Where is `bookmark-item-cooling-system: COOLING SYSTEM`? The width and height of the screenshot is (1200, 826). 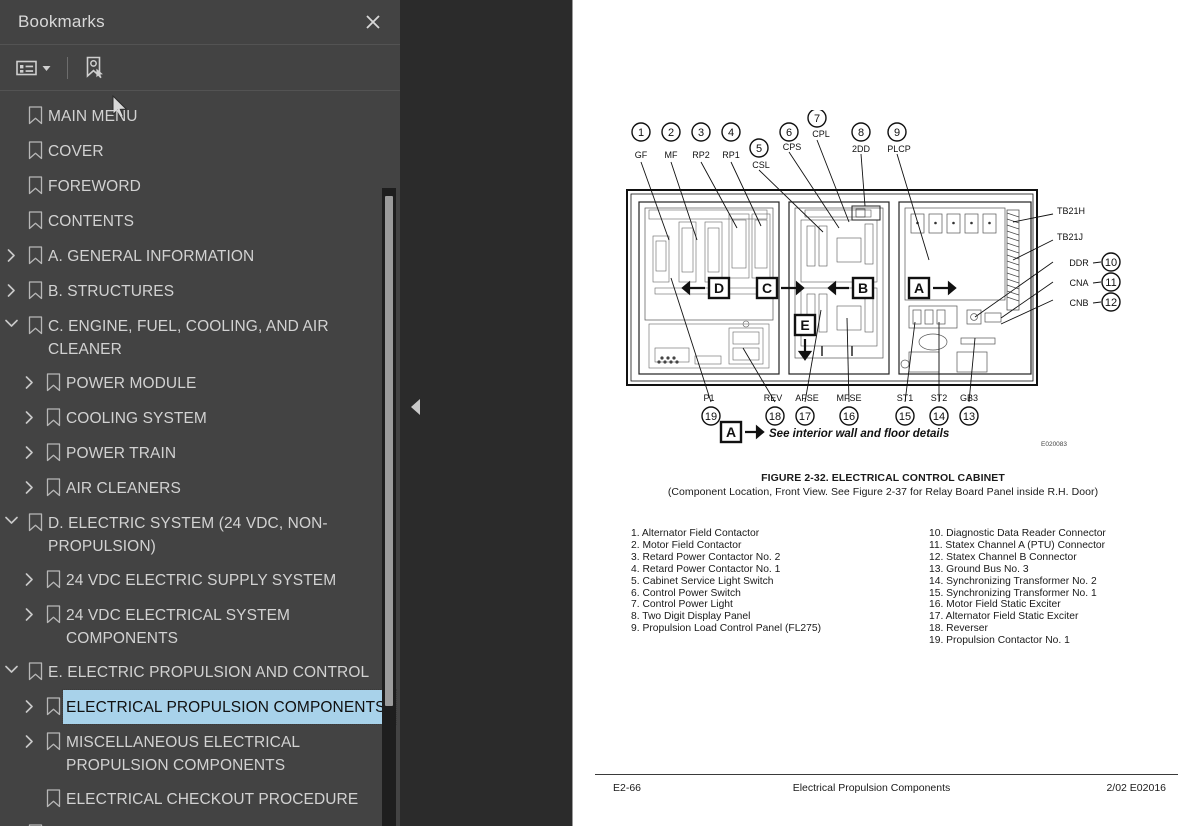 bookmark-item-cooling-system: COOLING SYSTEM is located at coordinates (200, 418).